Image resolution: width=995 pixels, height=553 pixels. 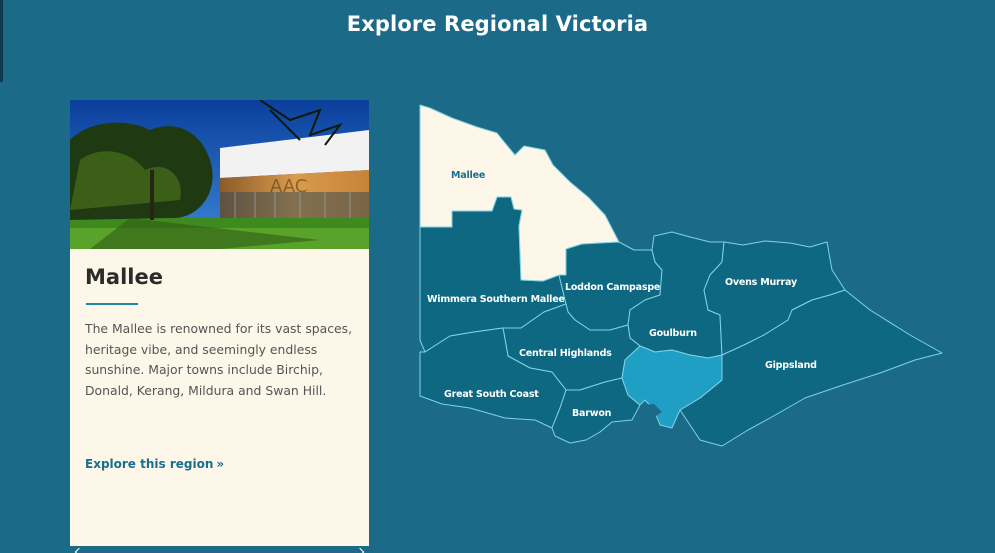 I want to click on label-central-highlands: Central Highlands, so click(x=565, y=353).